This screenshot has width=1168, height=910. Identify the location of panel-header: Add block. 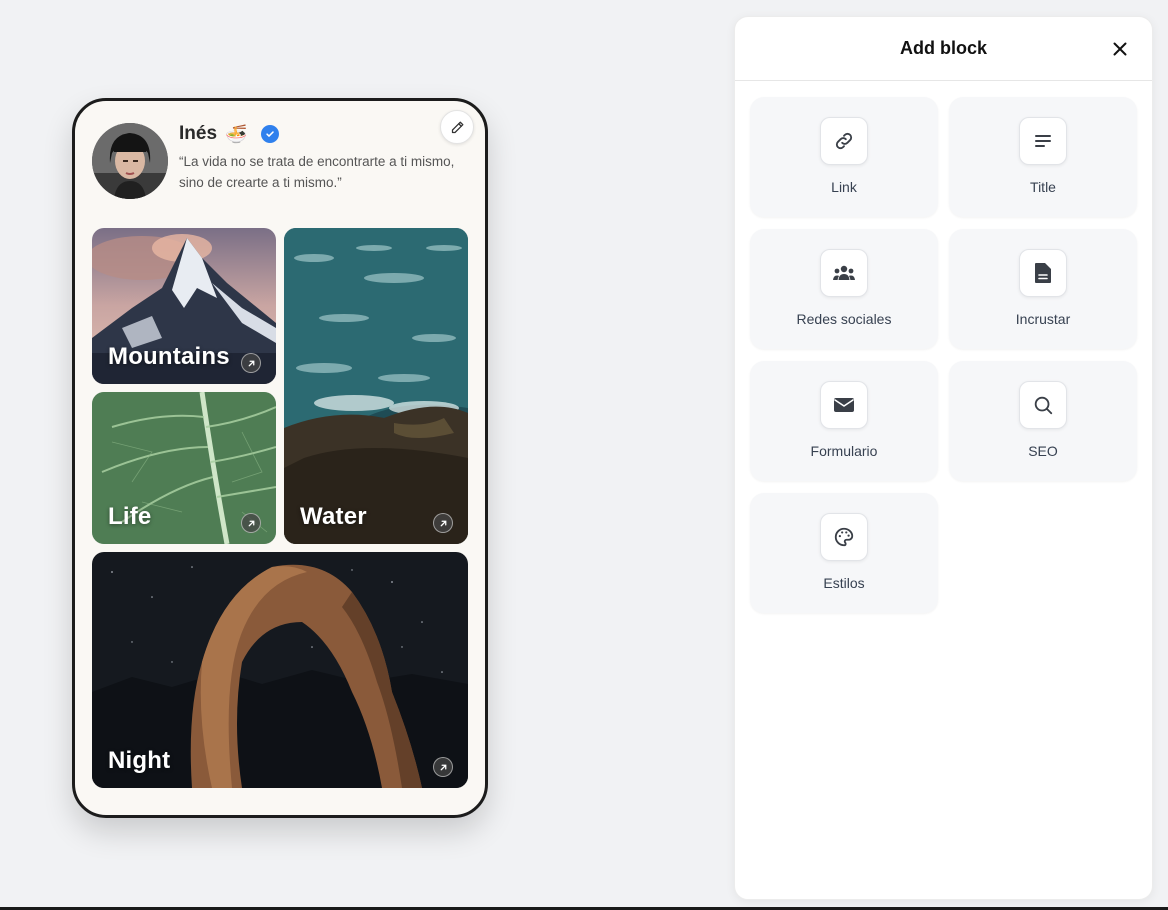
(943, 49).